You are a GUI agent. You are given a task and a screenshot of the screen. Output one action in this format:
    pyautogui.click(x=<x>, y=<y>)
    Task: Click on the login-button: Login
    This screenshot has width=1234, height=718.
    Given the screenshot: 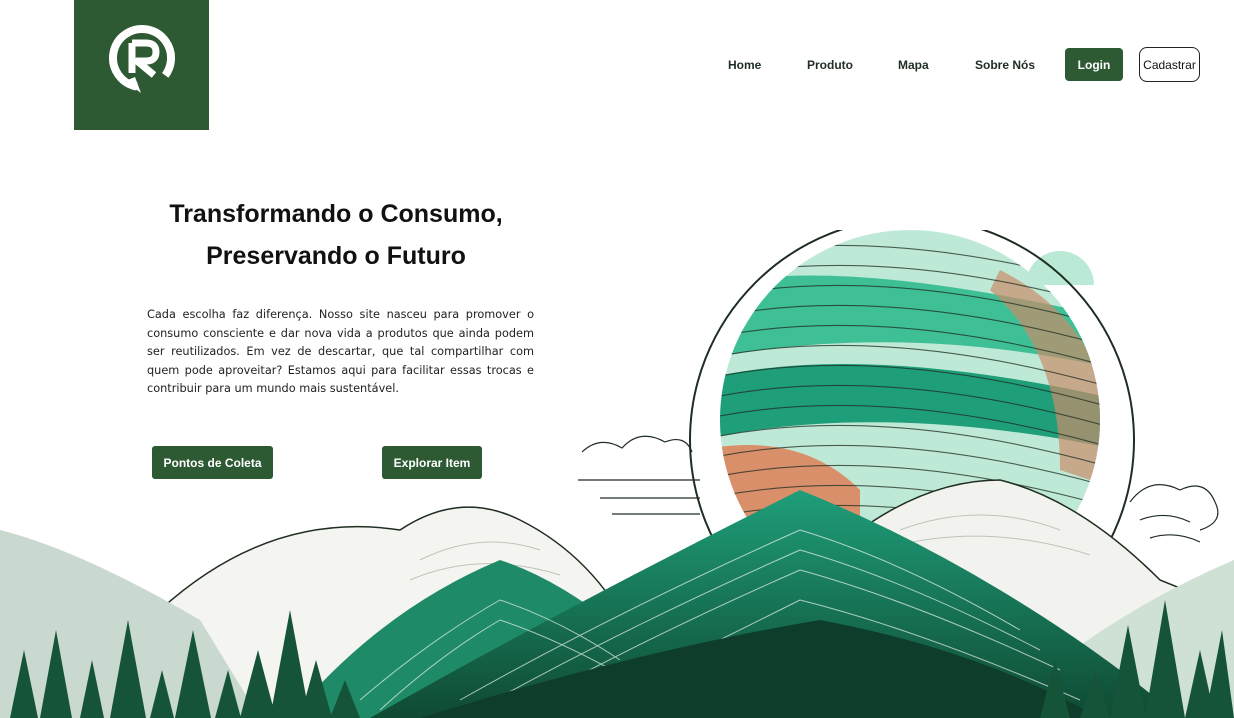 What is the action you would take?
    pyautogui.click(x=1094, y=64)
    